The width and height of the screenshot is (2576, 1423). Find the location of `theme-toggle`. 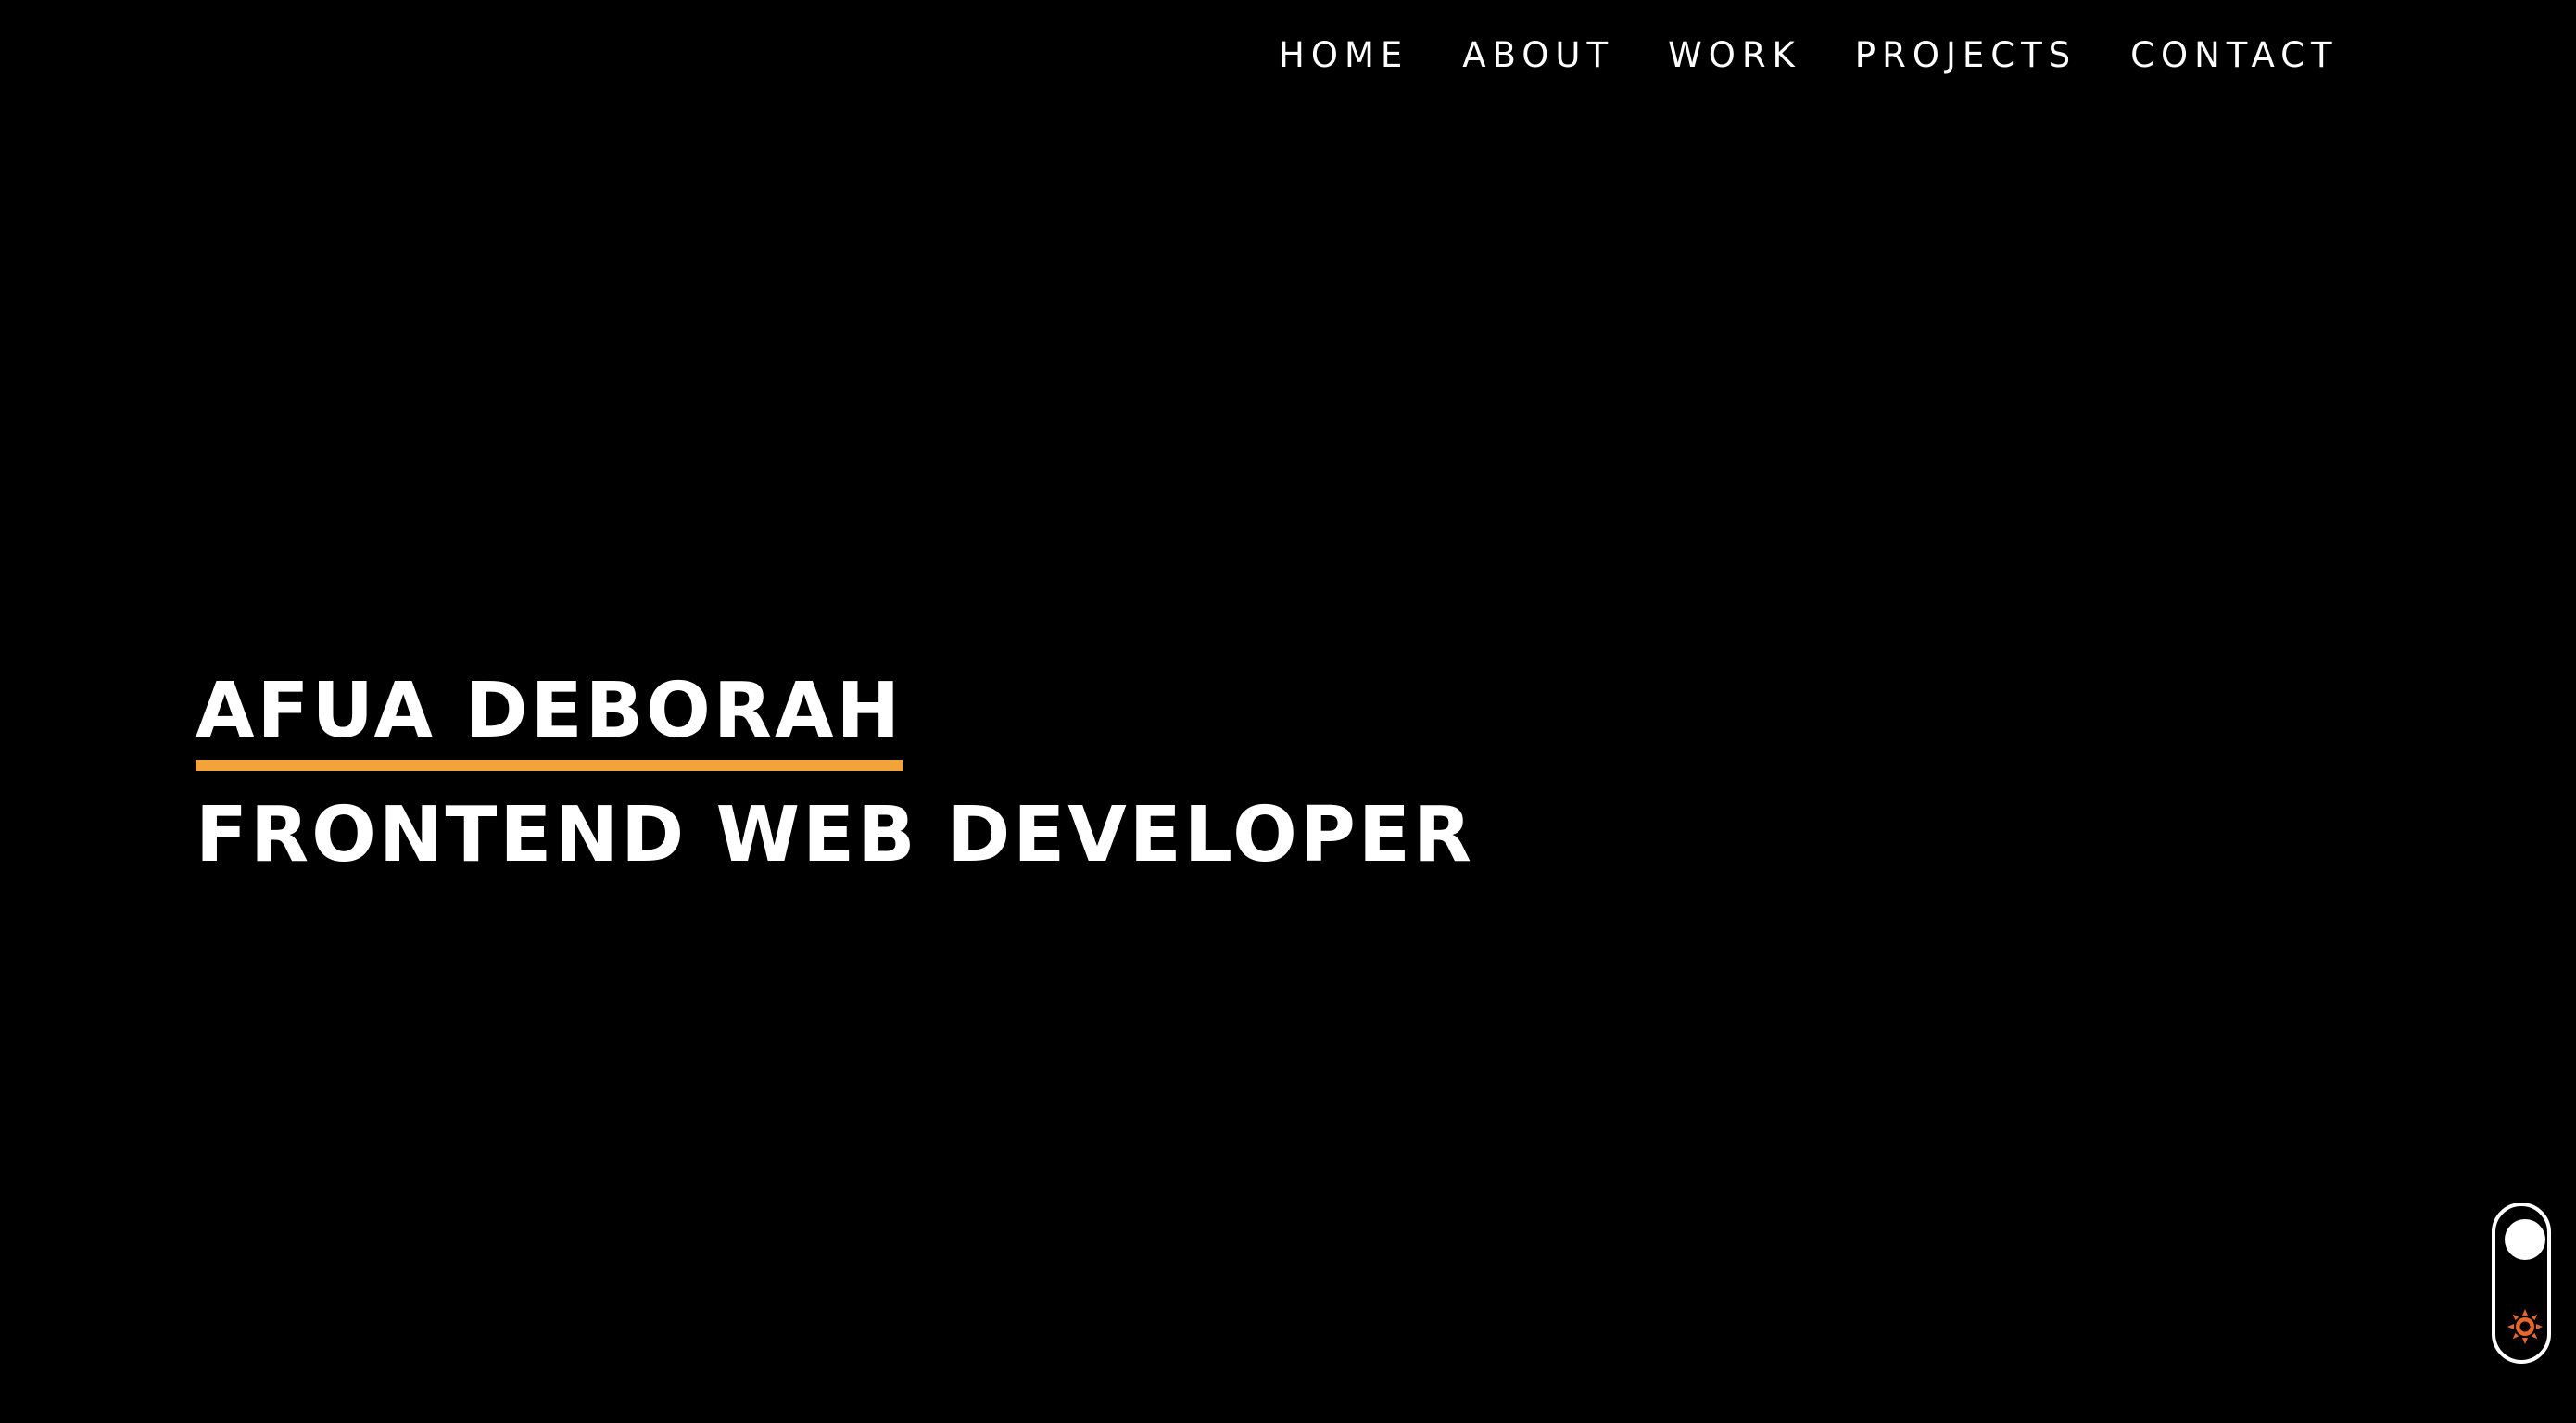

theme-toggle is located at coordinates (2521, 1283).